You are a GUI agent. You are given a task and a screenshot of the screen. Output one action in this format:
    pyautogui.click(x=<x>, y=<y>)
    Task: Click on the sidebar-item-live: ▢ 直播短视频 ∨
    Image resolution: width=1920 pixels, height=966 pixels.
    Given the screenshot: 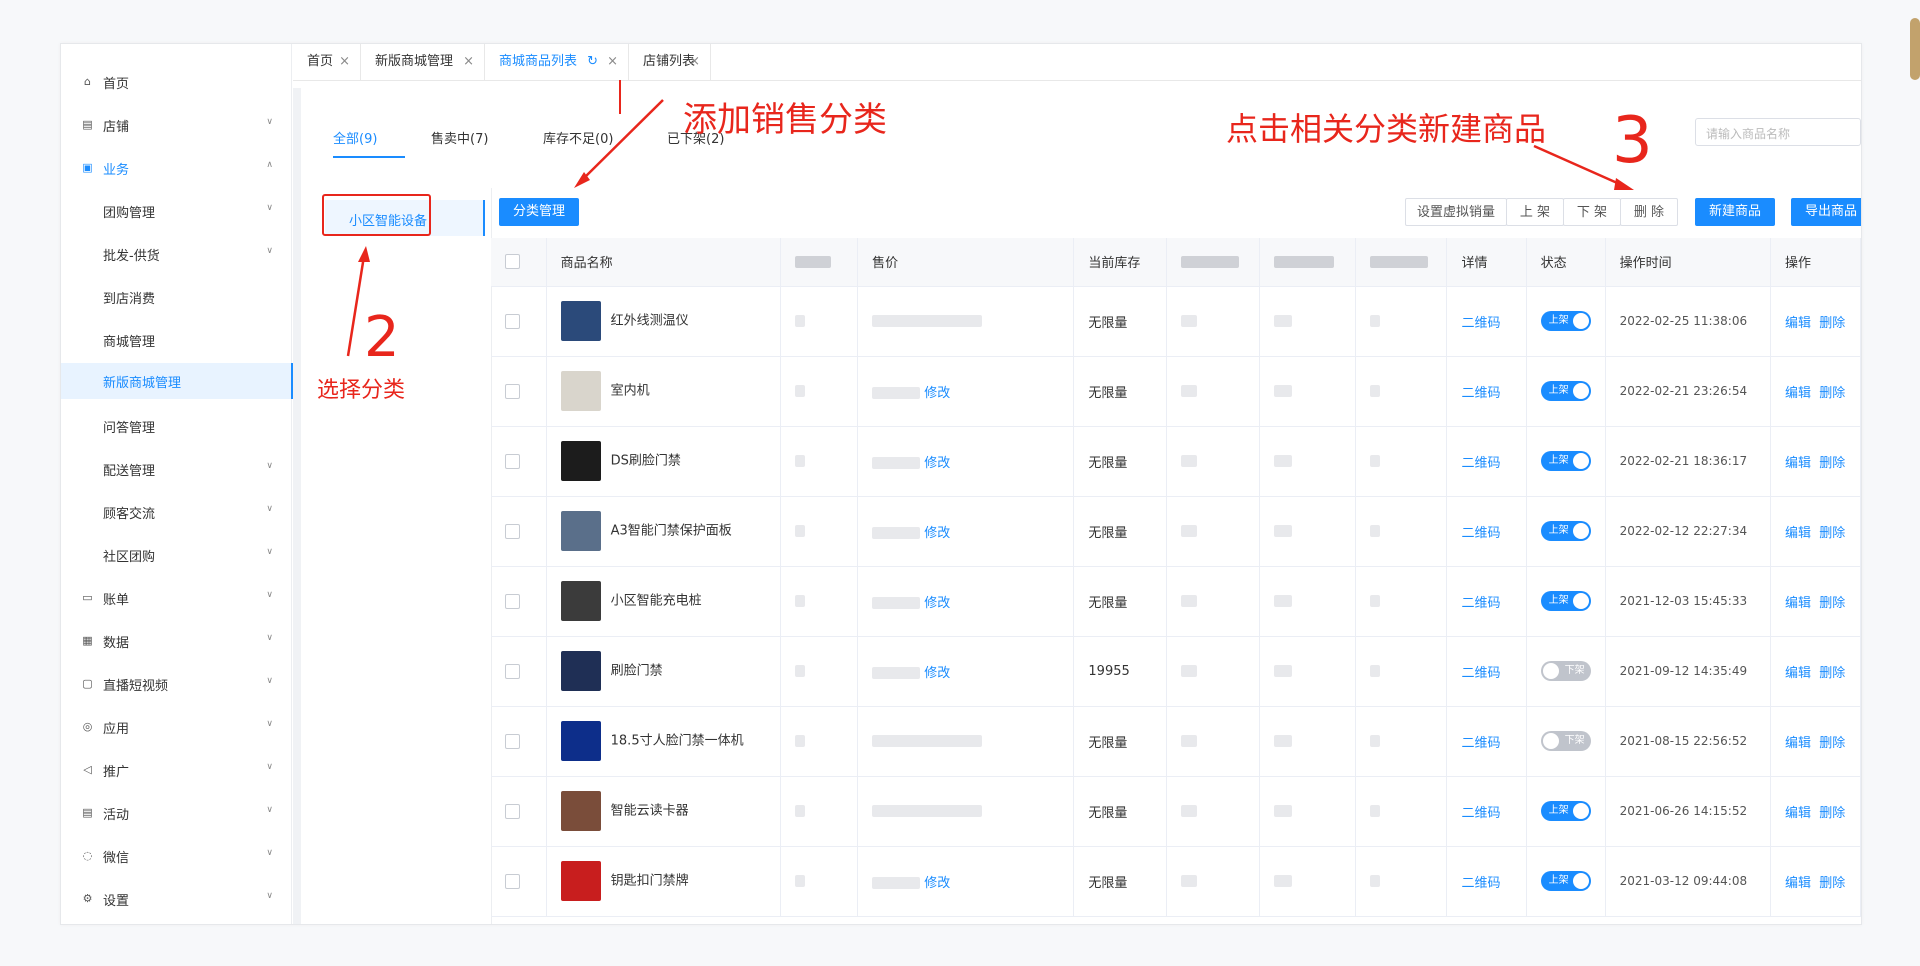 What is the action you would take?
    pyautogui.click(x=176, y=684)
    